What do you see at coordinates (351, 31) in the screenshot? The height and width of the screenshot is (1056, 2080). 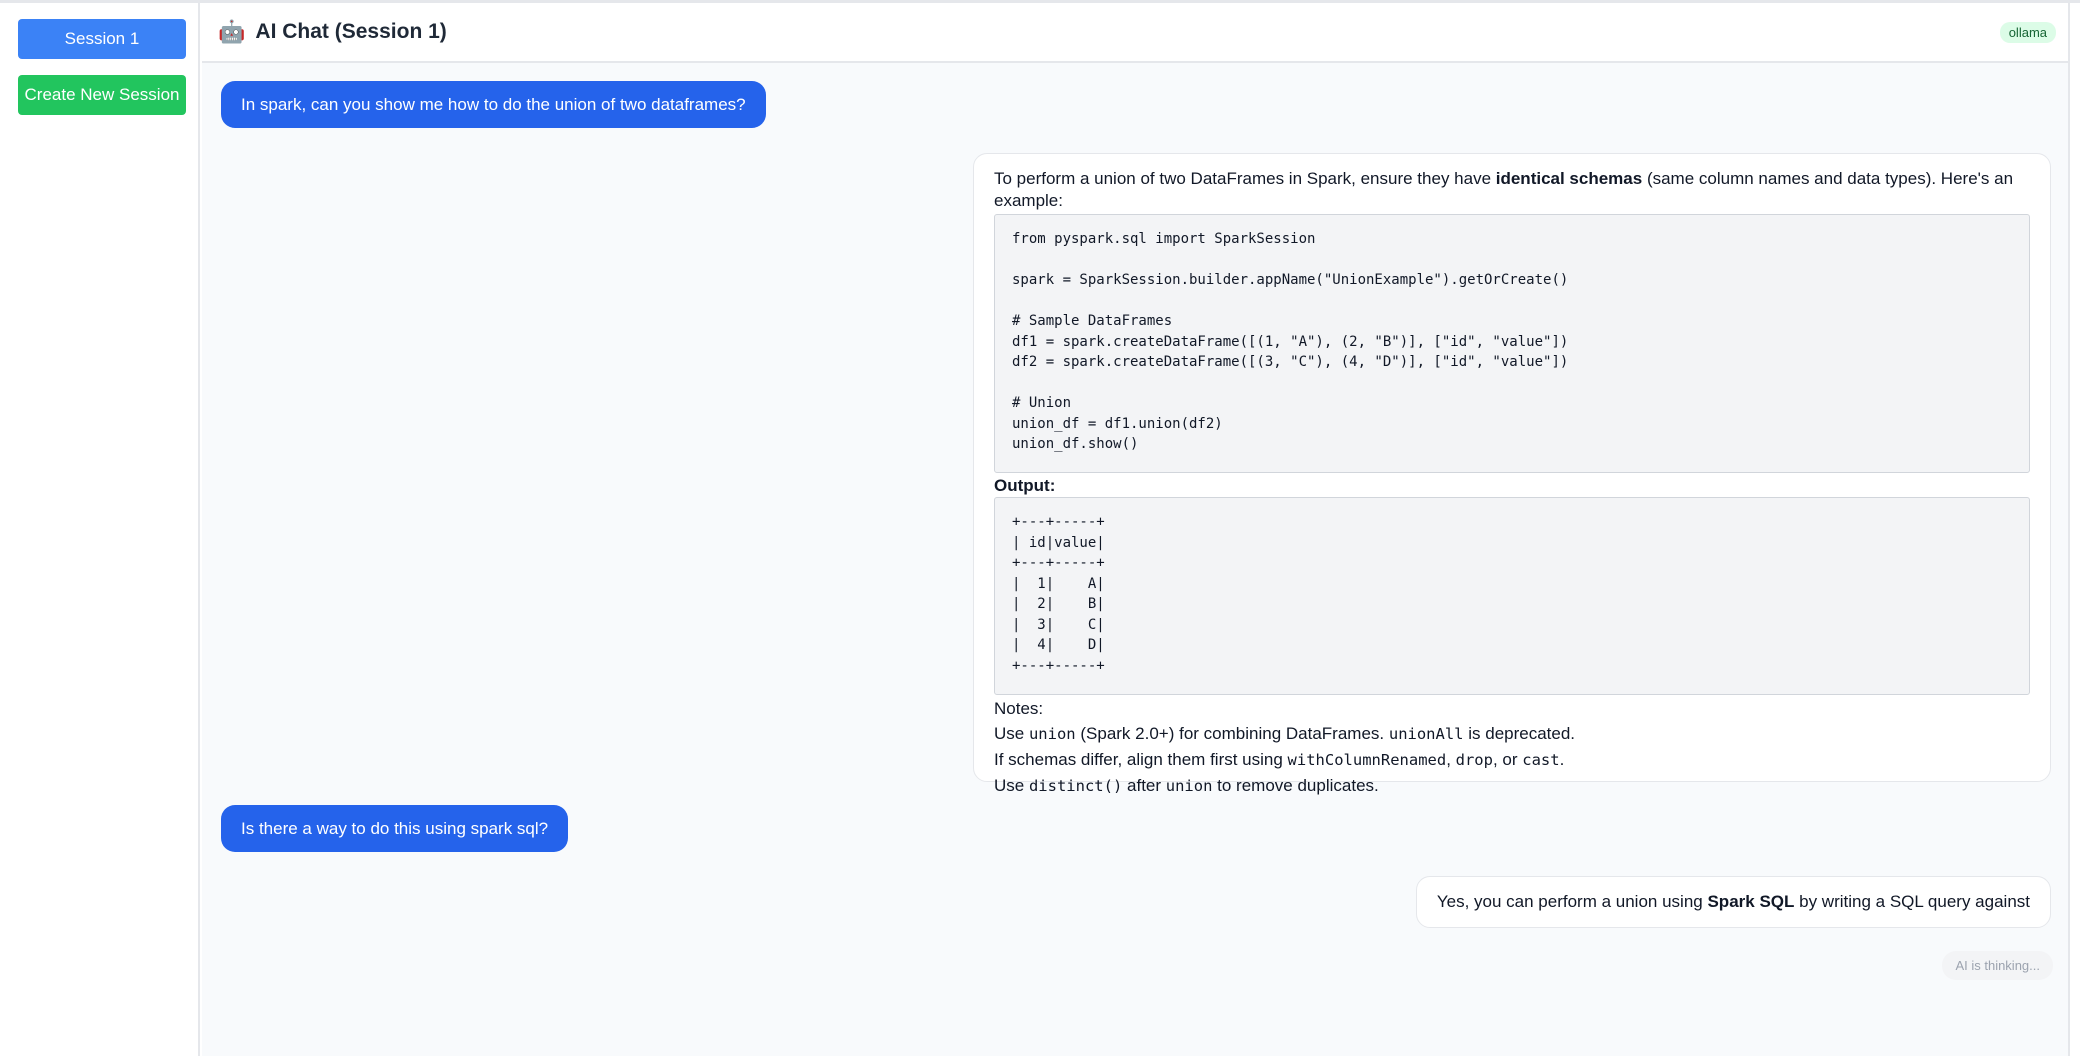 I see `page-title: AI Chat (Session 1)` at bounding box center [351, 31].